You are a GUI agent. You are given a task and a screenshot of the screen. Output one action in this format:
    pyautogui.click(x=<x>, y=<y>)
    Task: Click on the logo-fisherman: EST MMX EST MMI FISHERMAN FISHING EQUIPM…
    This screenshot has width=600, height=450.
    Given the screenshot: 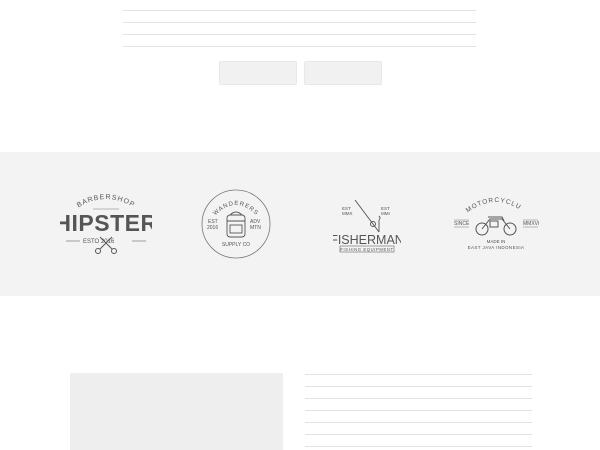 What is the action you would take?
    pyautogui.click(x=367, y=224)
    